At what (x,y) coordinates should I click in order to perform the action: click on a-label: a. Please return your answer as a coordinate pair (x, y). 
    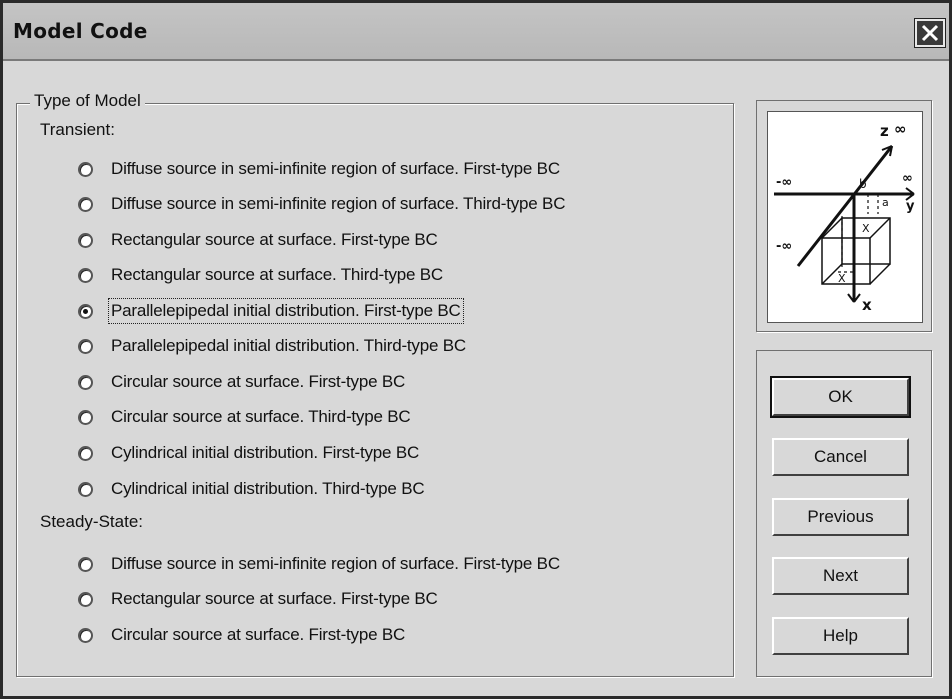
    Looking at the image, I should click on (885, 202).